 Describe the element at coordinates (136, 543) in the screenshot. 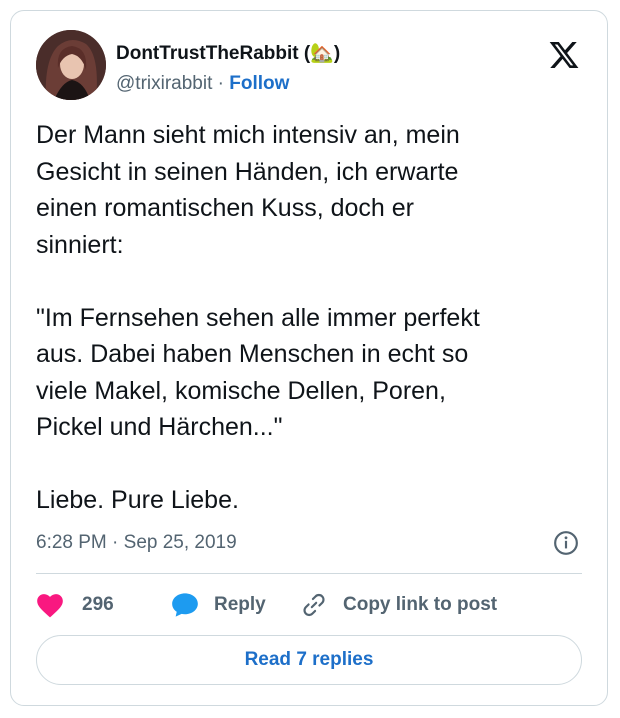

I see `tweet-timestamp: 6:28 PM · Sep 25, 2019` at that location.